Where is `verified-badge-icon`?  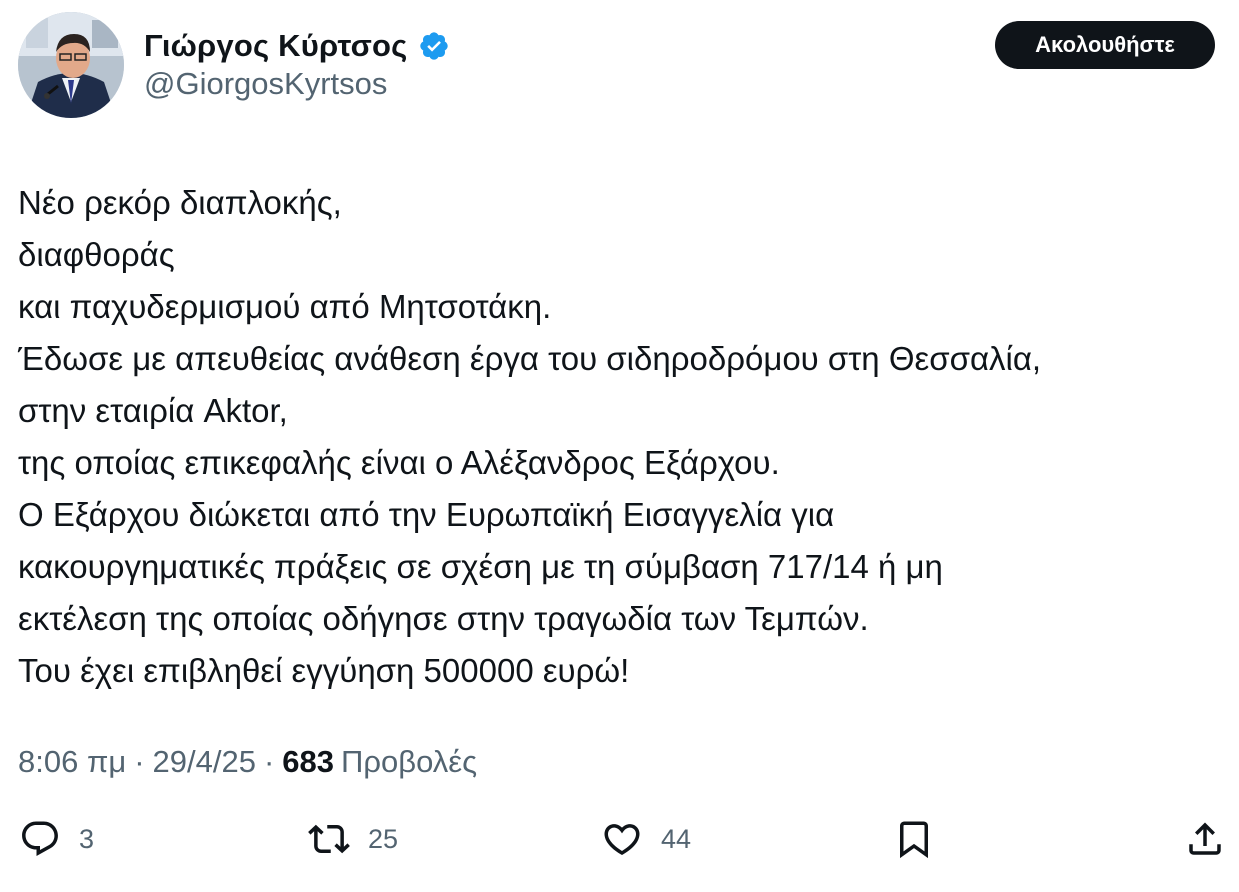 verified-badge-icon is located at coordinates (434, 46).